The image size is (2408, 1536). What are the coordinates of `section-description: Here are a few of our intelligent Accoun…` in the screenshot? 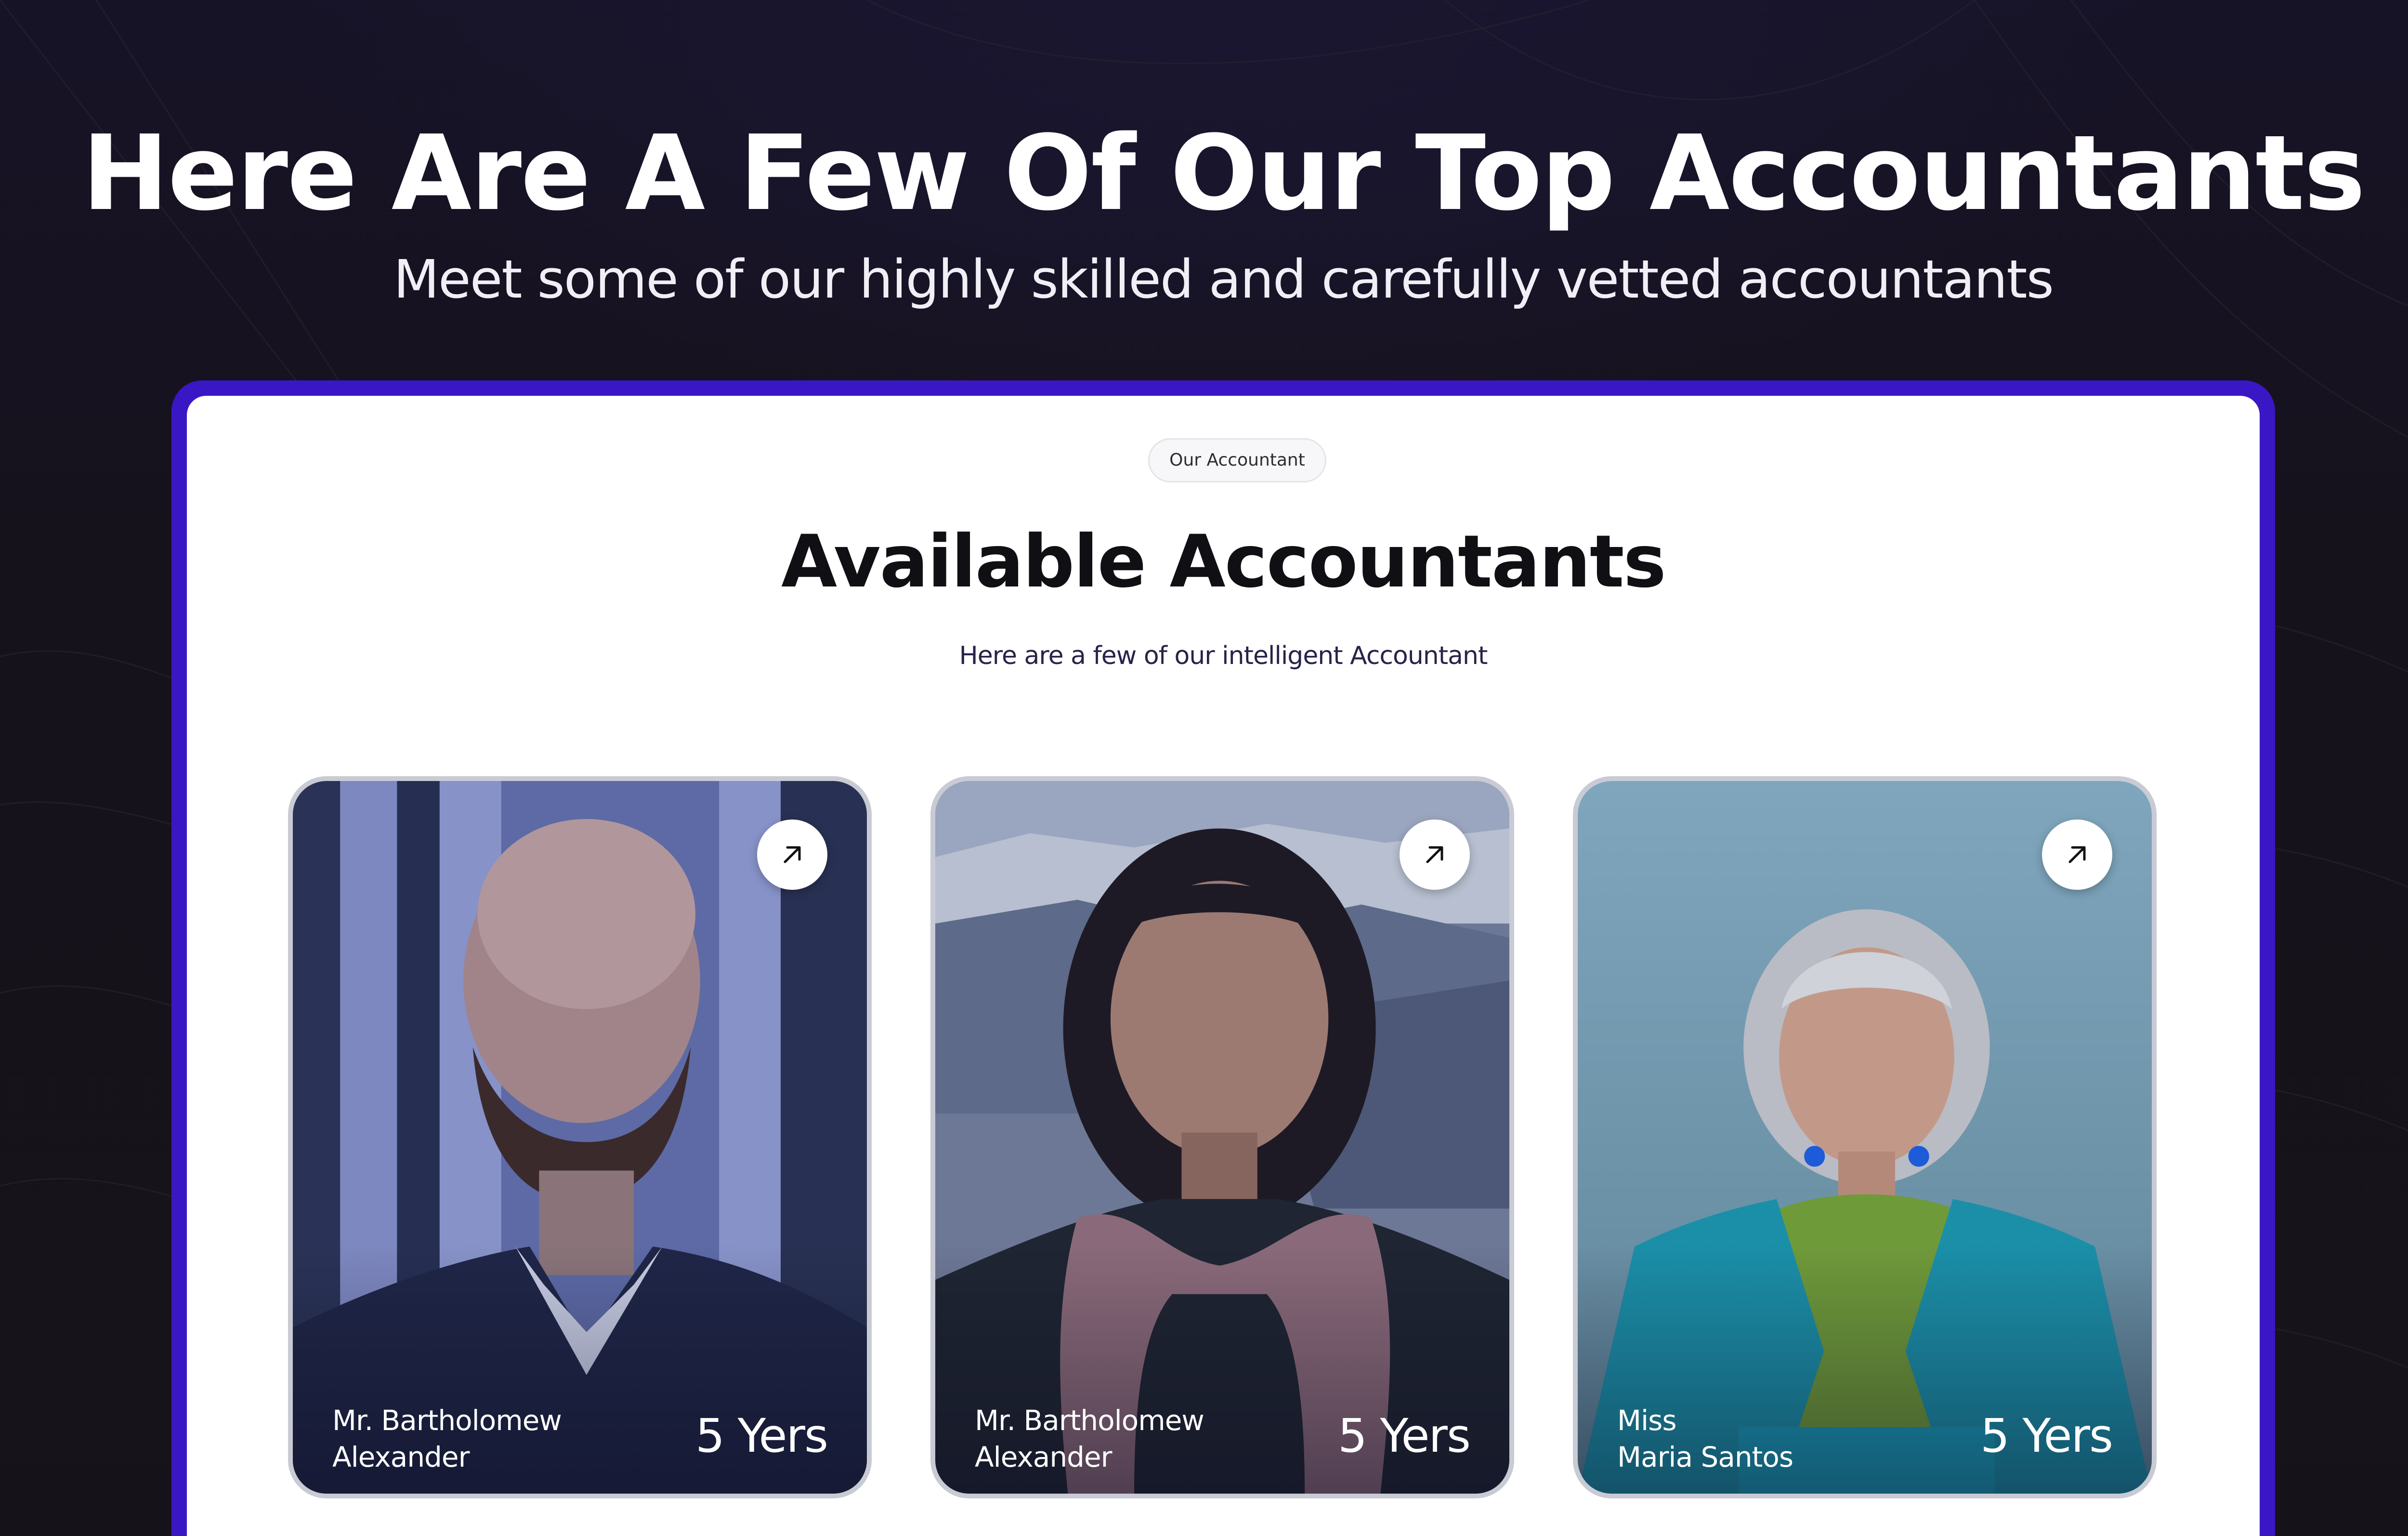 It's located at (1223, 655).